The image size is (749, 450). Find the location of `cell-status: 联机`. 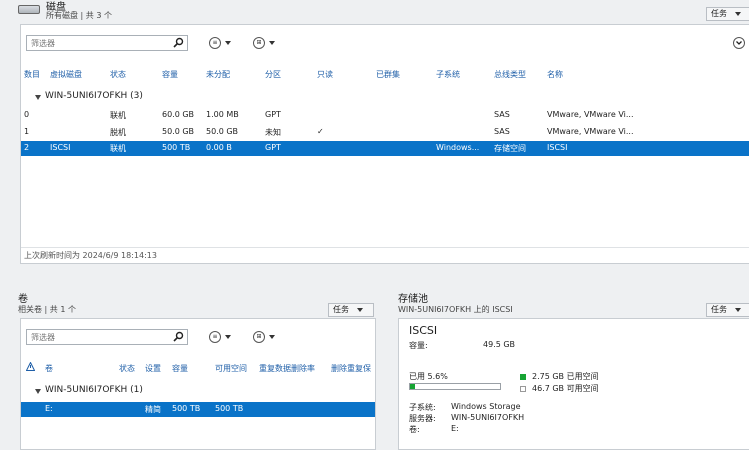

cell-status: 联机 is located at coordinates (118, 148).